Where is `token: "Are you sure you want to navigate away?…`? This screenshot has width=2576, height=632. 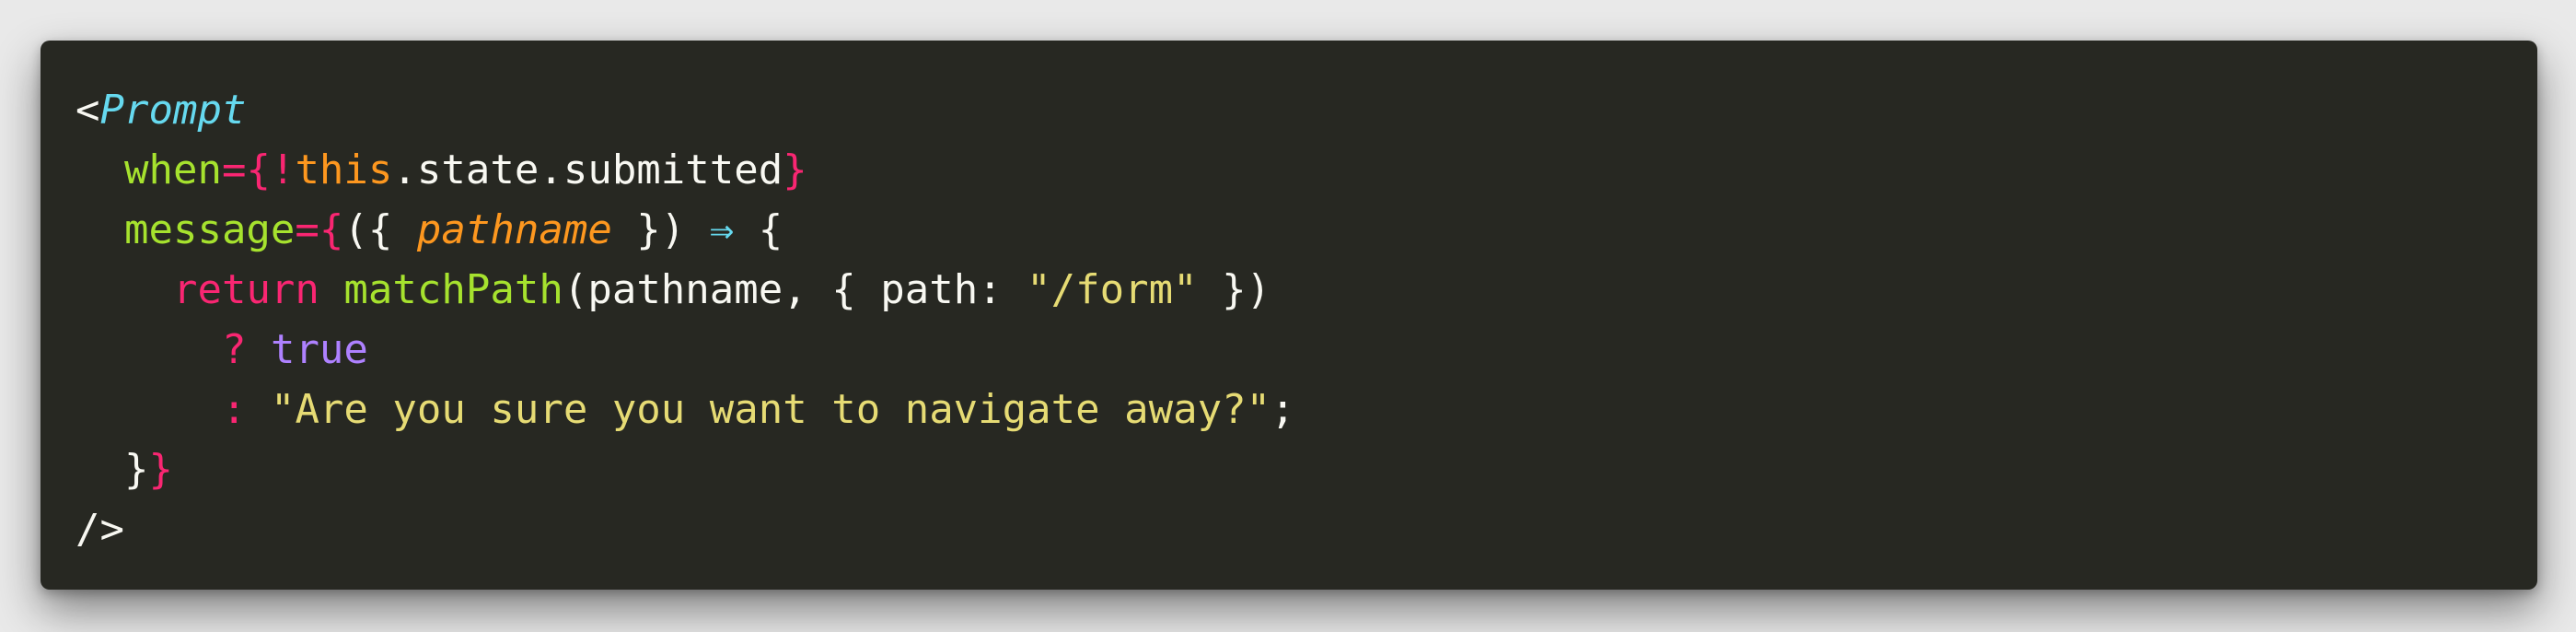 token: "Are you sure you want to navigate away?… is located at coordinates (770, 409).